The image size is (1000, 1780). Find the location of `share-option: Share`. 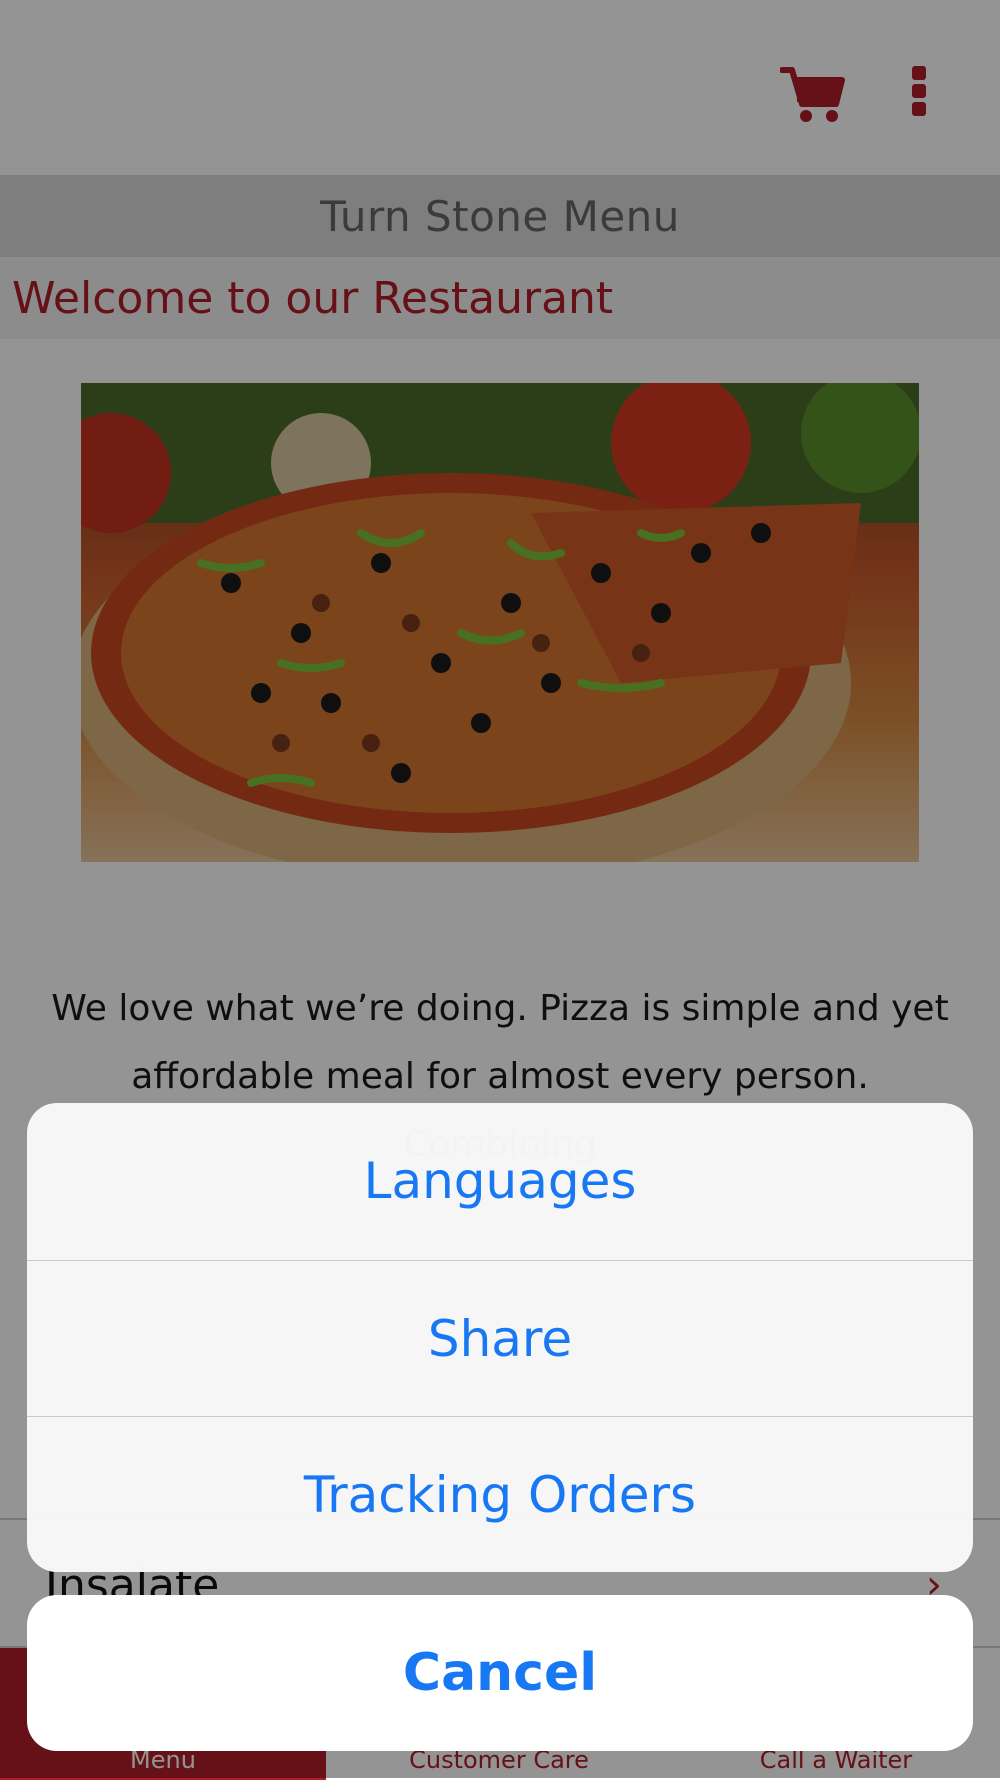

share-option: Share is located at coordinates (500, 1338).